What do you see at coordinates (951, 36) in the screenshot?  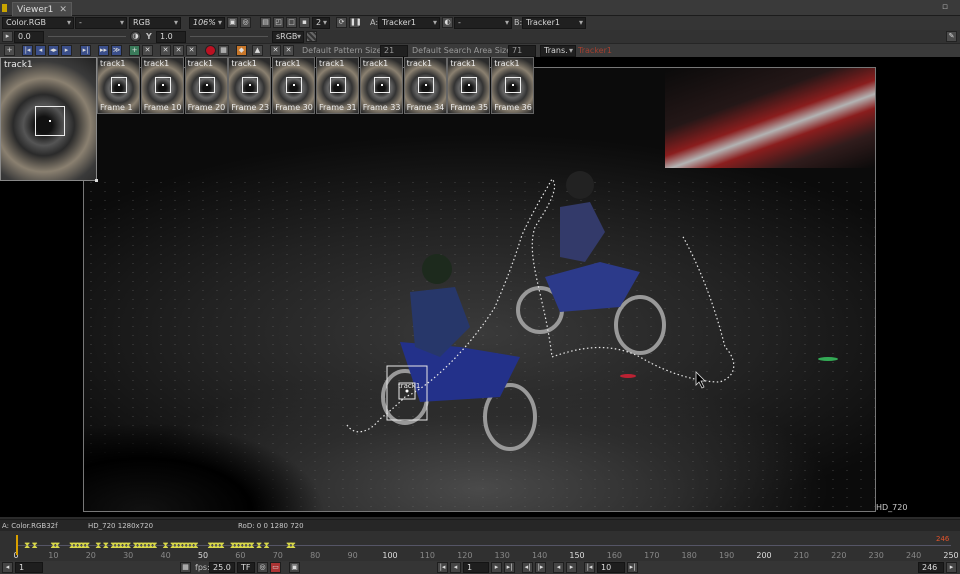 I see `pick-color-icon: ✎` at bounding box center [951, 36].